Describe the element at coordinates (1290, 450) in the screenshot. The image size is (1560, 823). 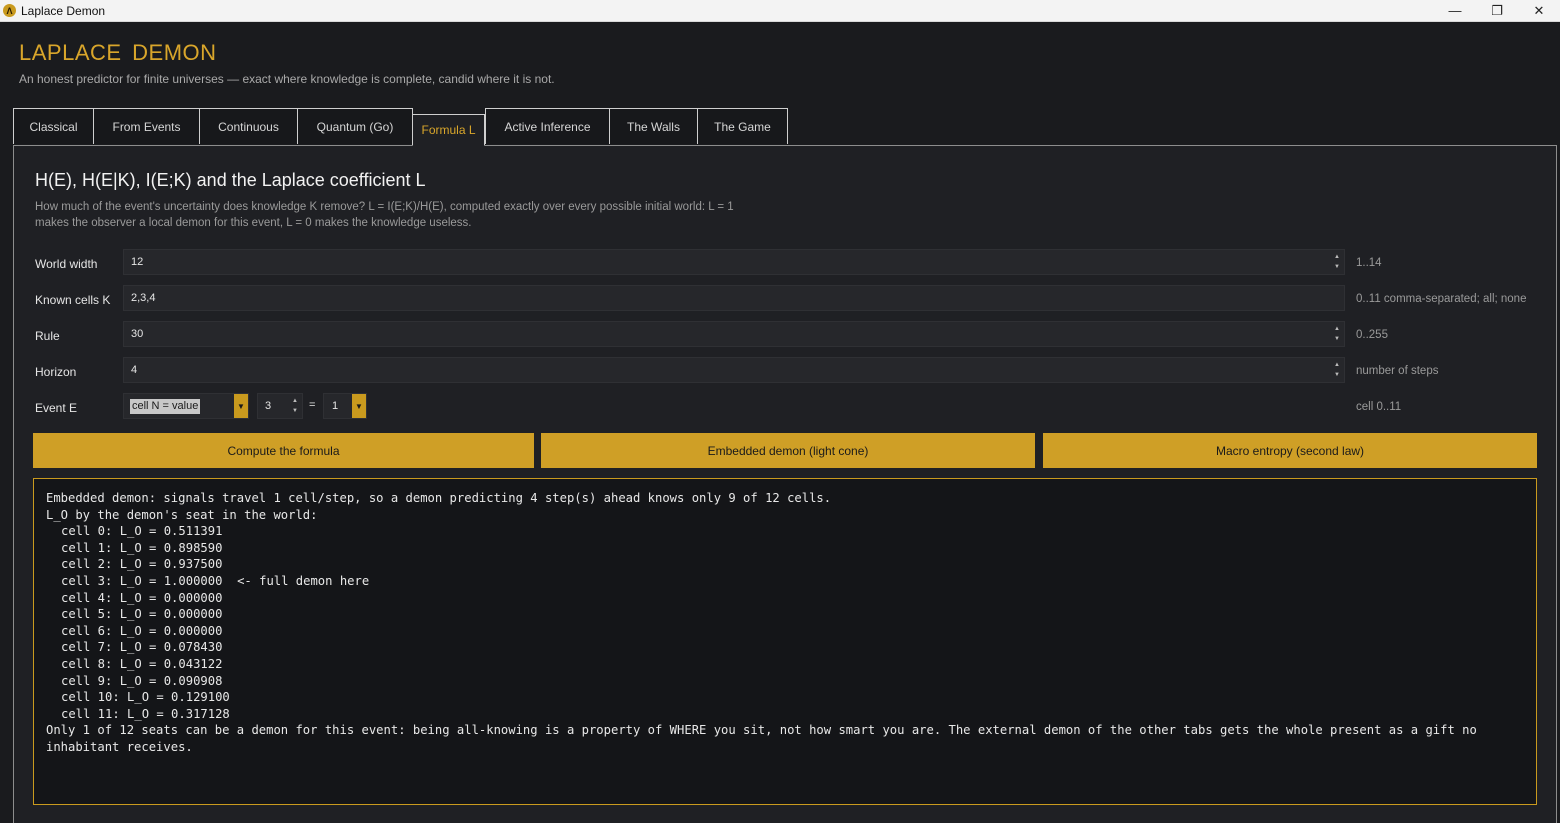
I see `macro-entropy-button: Macro entropy (second law)` at that location.